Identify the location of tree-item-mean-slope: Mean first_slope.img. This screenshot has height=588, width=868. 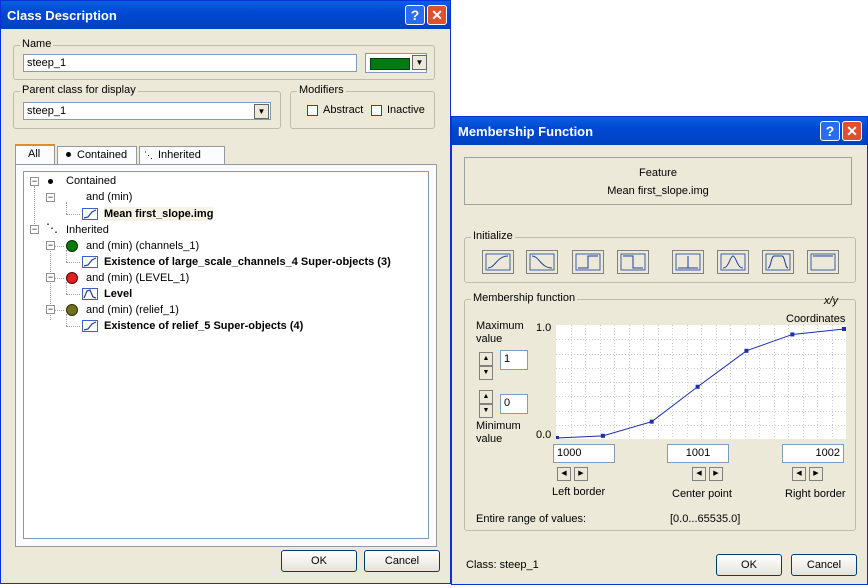
(159, 214).